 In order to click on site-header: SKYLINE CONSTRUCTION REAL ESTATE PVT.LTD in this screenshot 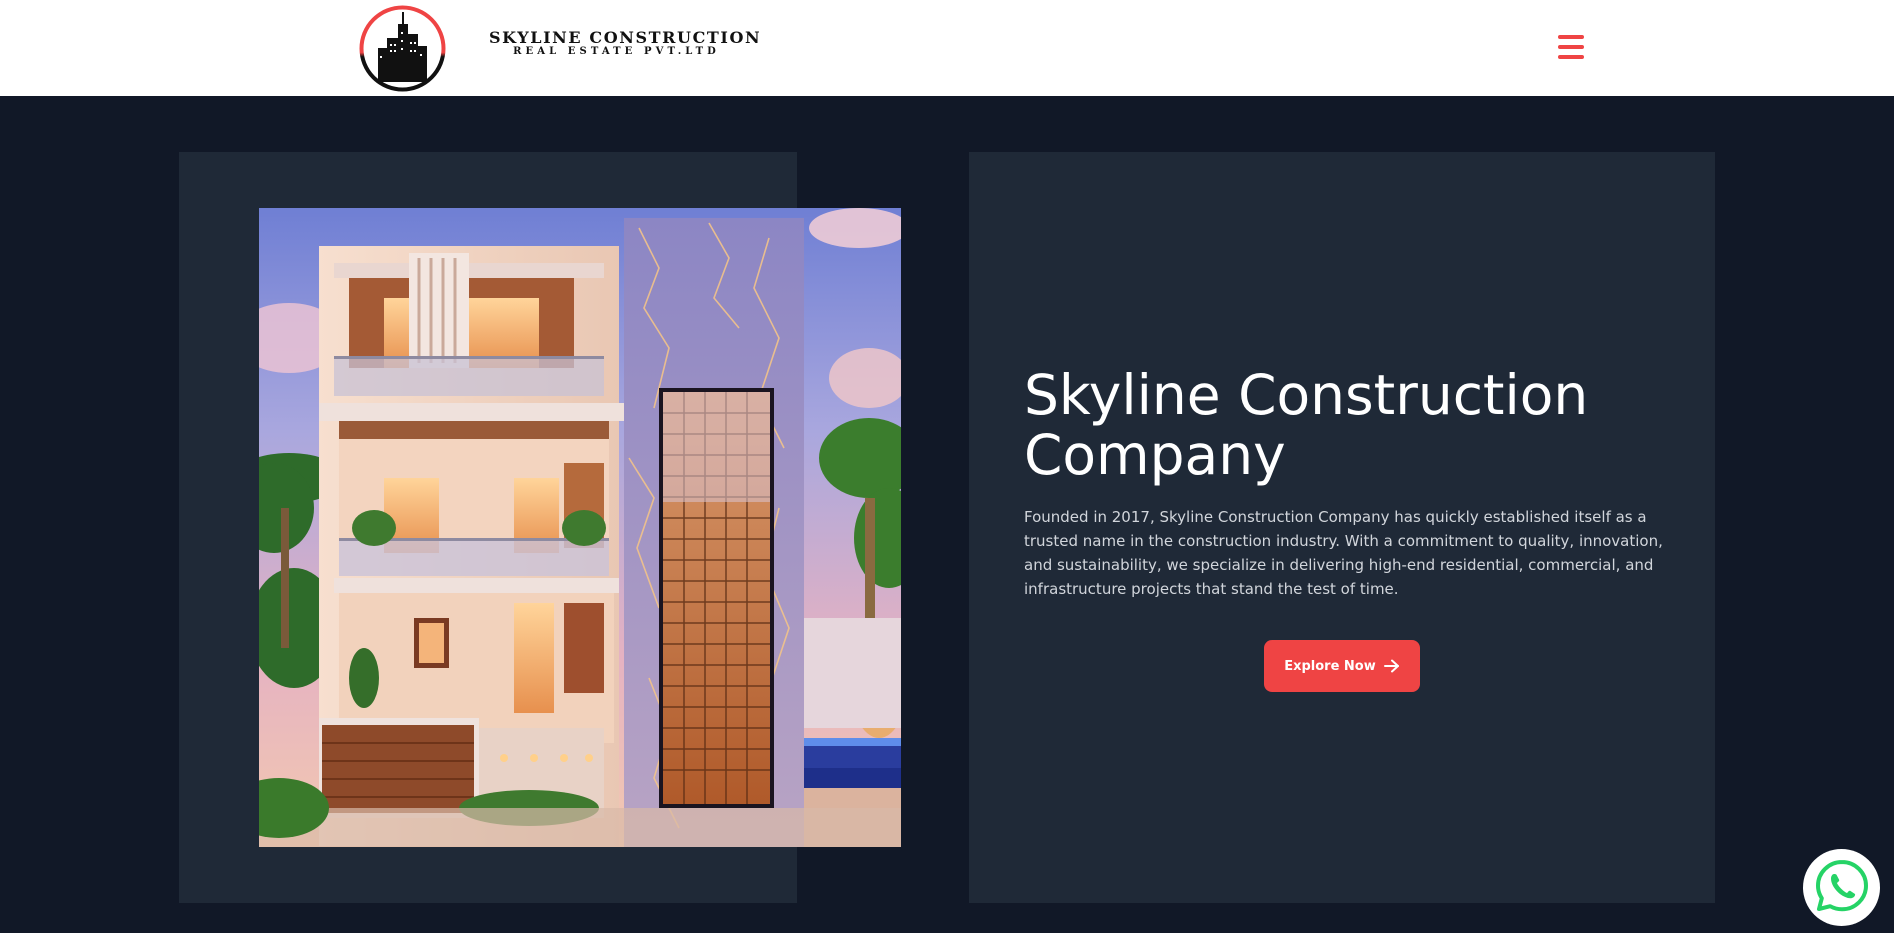, I will do `click(947, 48)`.